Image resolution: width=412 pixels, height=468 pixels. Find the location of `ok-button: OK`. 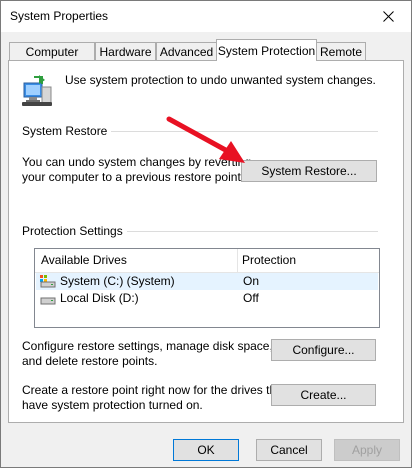

ok-button: OK is located at coordinates (206, 450).